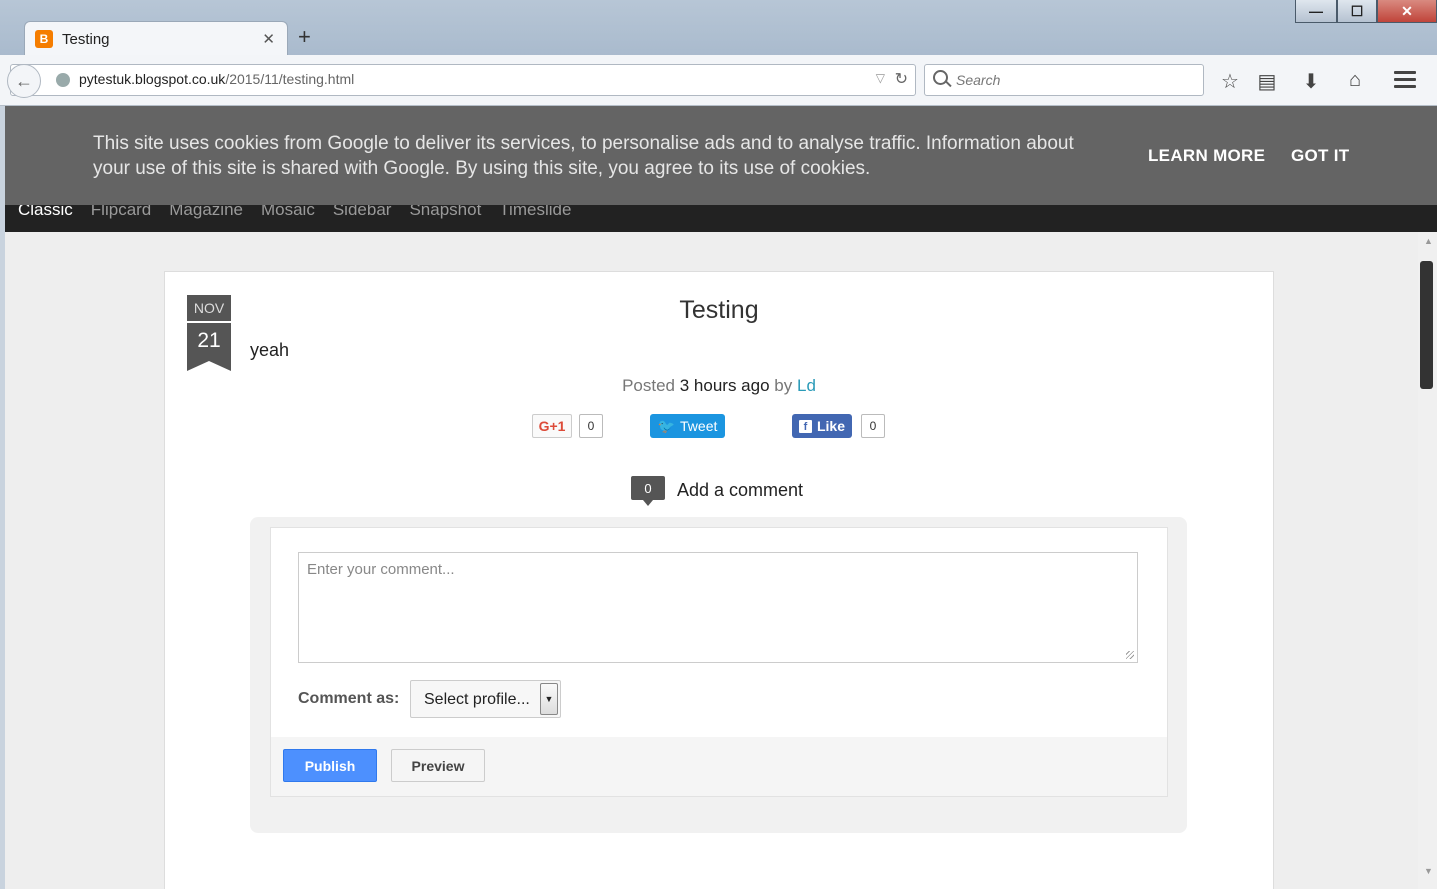 The height and width of the screenshot is (889, 1437). Describe the element at coordinates (1428, 241) in the screenshot. I see `scroll-up-icon: ▲` at that location.